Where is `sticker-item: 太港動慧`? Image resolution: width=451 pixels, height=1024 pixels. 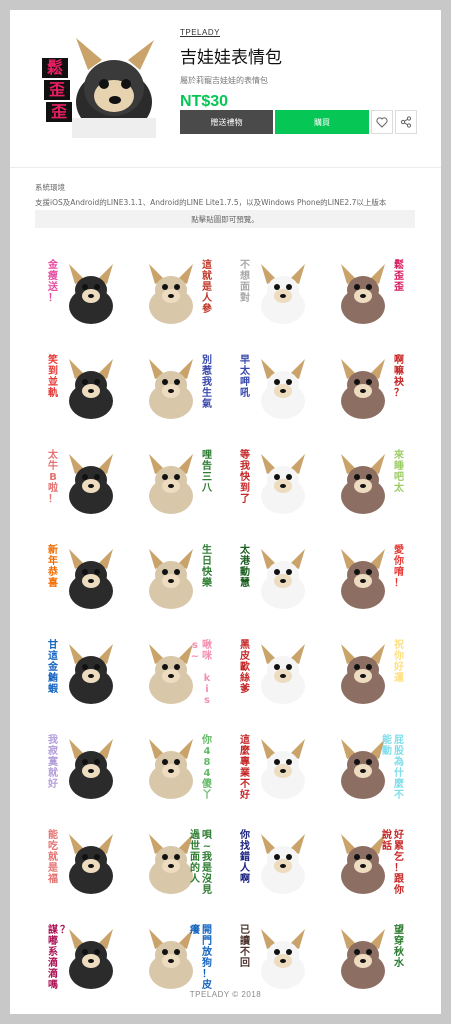
sticker-item: 太港動慧 is located at coordinates (274, 576).